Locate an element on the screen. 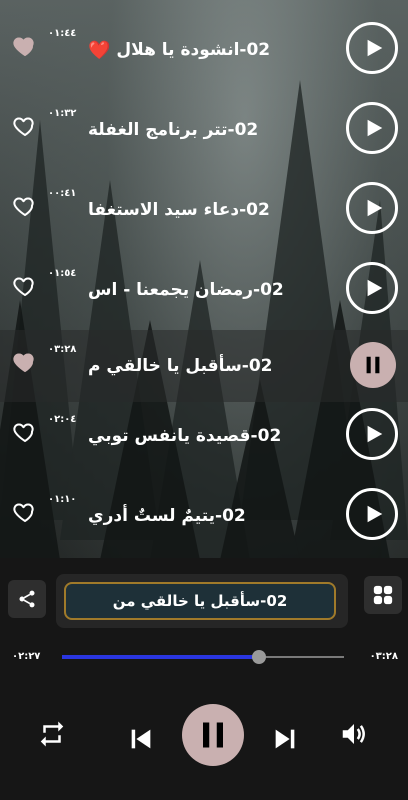 This screenshot has height=800, width=408. progress-bar is located at coordinates (203, 657).